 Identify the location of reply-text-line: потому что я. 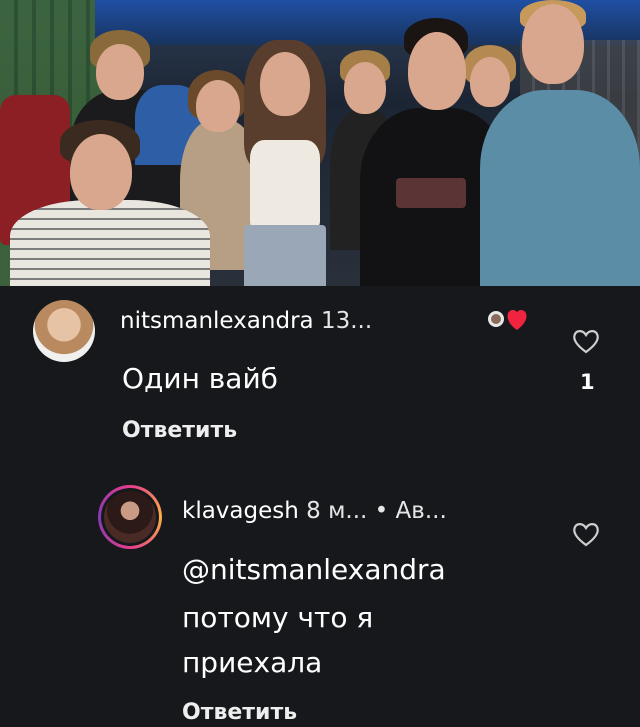
(278, 617).